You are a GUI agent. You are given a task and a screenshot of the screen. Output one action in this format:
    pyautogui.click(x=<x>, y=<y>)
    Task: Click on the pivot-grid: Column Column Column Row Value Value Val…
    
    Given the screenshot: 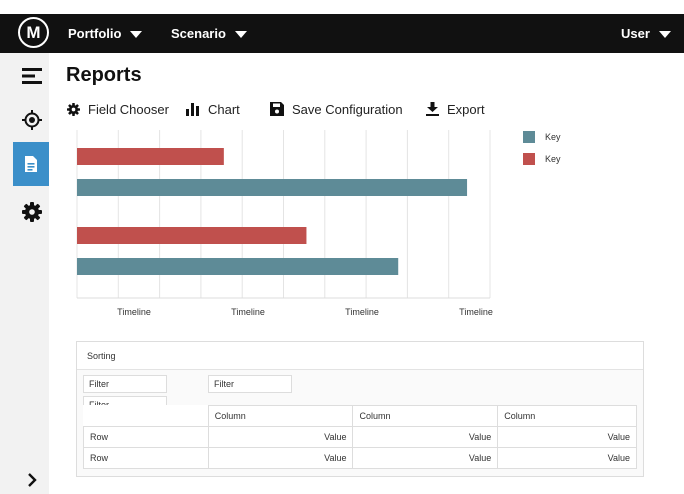 What is the action you would take?
    pyautogui.click(x=360, y=437)
    